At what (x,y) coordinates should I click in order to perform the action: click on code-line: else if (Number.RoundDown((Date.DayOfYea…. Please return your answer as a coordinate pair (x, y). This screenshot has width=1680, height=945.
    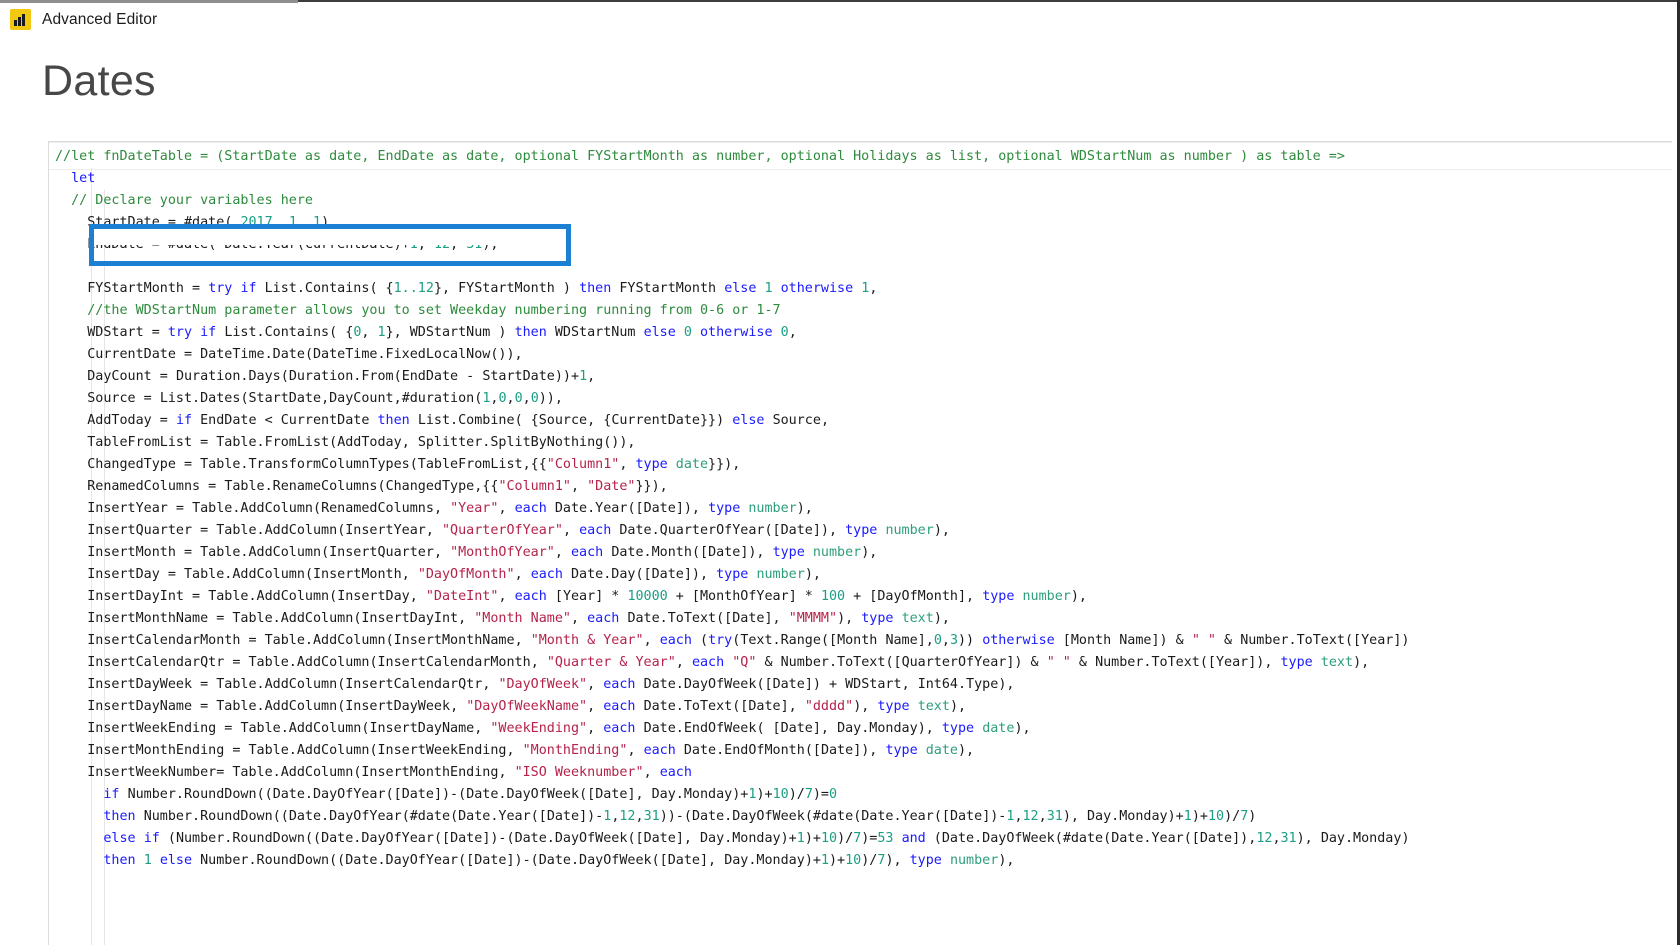
    Looking at the image, I should click on (860, 839).